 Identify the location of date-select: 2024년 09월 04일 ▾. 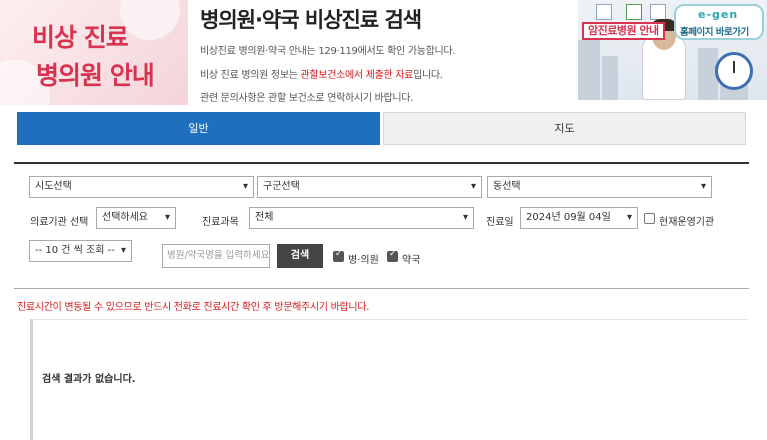
(579, 218).